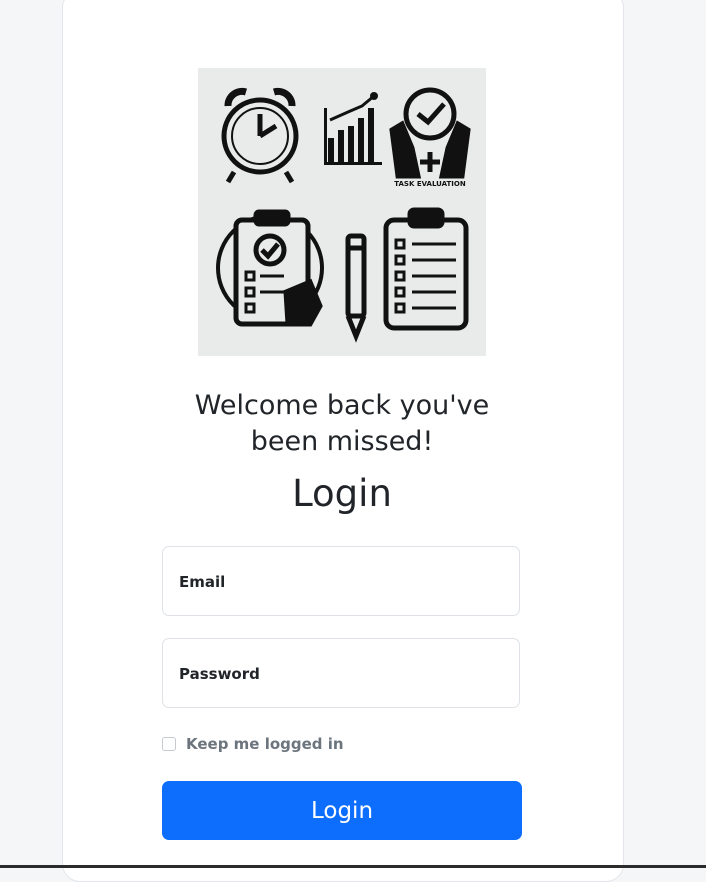  Describe the element at coordinates (342, 810) in the screenshot. I see `login-button: Login` at that location.